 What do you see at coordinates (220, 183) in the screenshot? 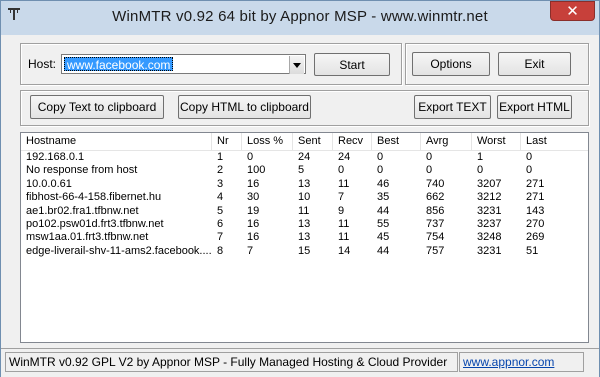
I see `cell-nr: 3` at bounding box center [220, 183].